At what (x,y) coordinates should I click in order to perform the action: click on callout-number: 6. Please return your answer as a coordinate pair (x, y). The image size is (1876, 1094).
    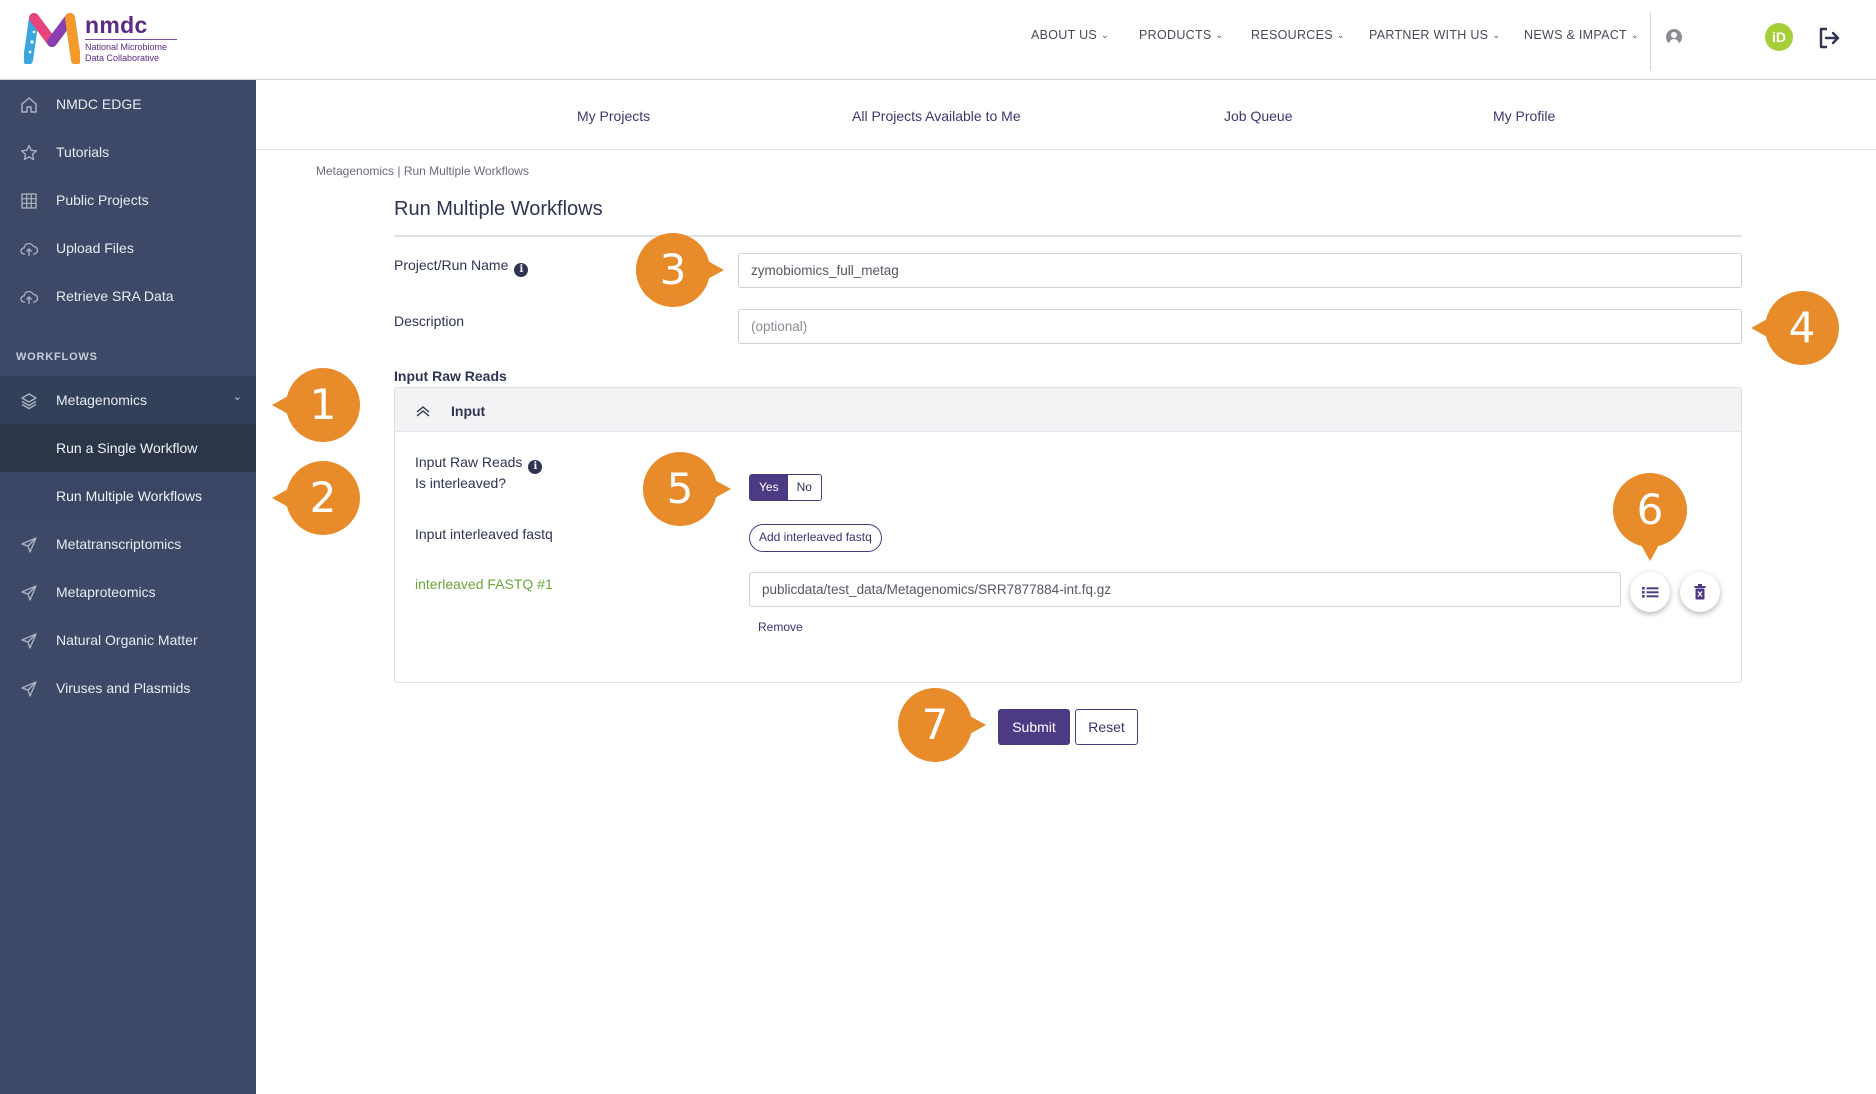
    Looking at the image, I should click on (1650, 509).